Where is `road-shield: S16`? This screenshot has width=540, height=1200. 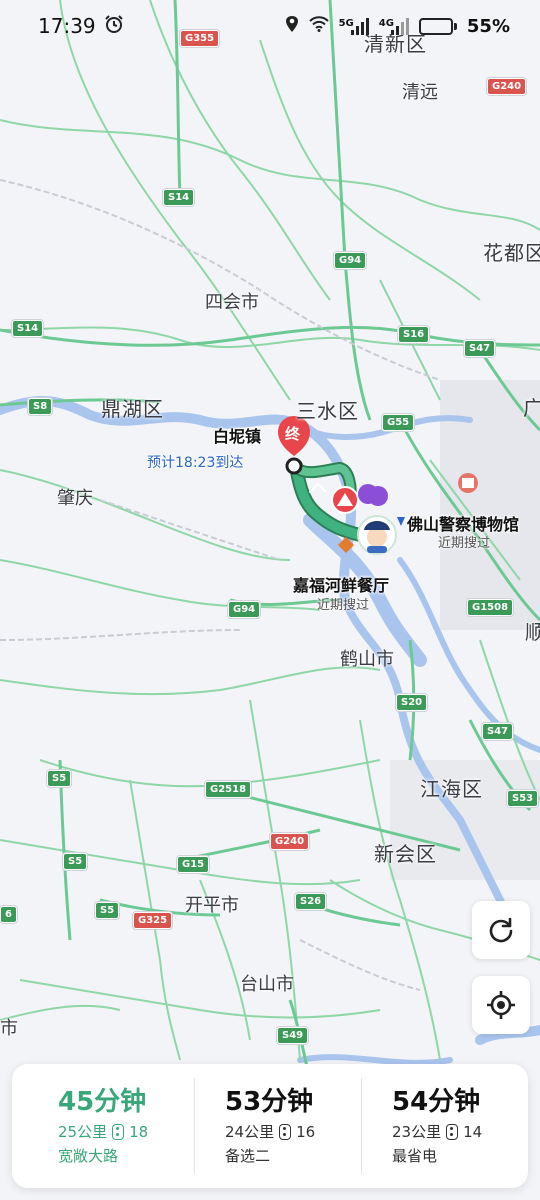
road-shield: S16 is located at coordinates (414, 334).